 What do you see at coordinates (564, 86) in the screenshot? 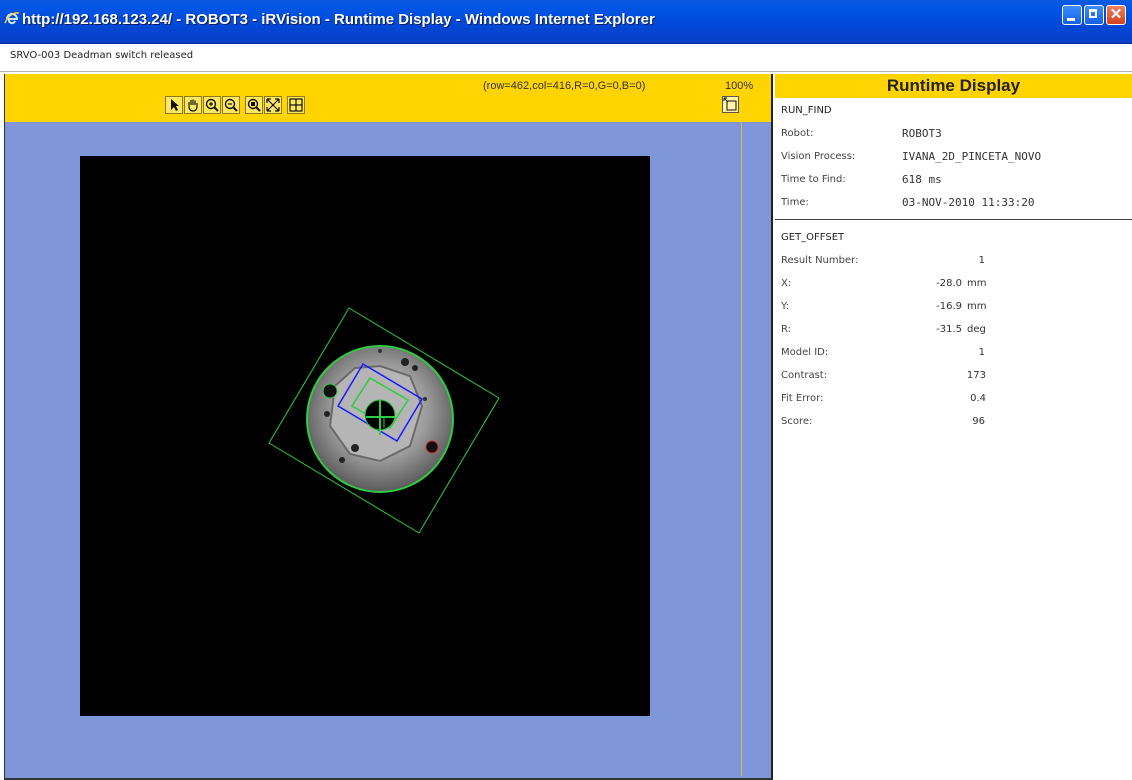
I see `pixel-coordinate-readout: (row=462,col=416,R=0,G=0,B=0)` at bounding box center [564, 86].